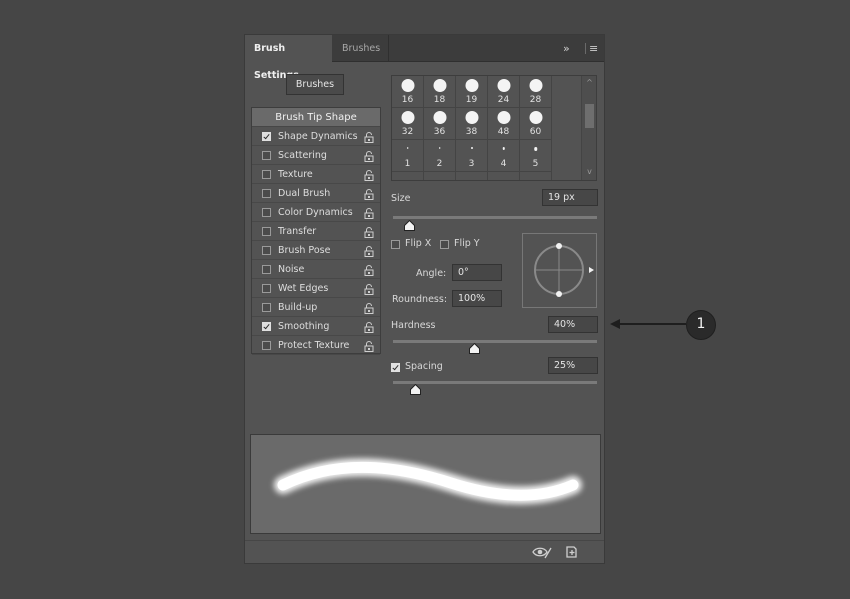 The width and height of the screenshot is (850, 599). I want to click on preset-scrollbar: ^ v, so click(588, 128).